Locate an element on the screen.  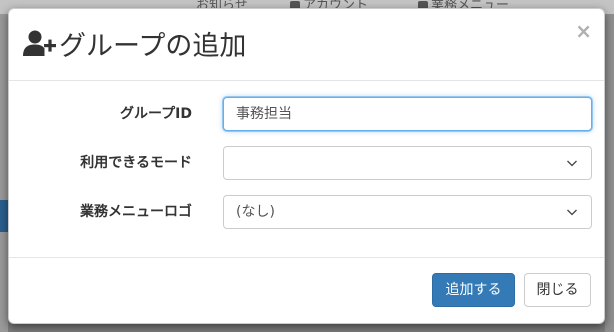
add-group-button: 追加する is located at coordinates (473, 290).